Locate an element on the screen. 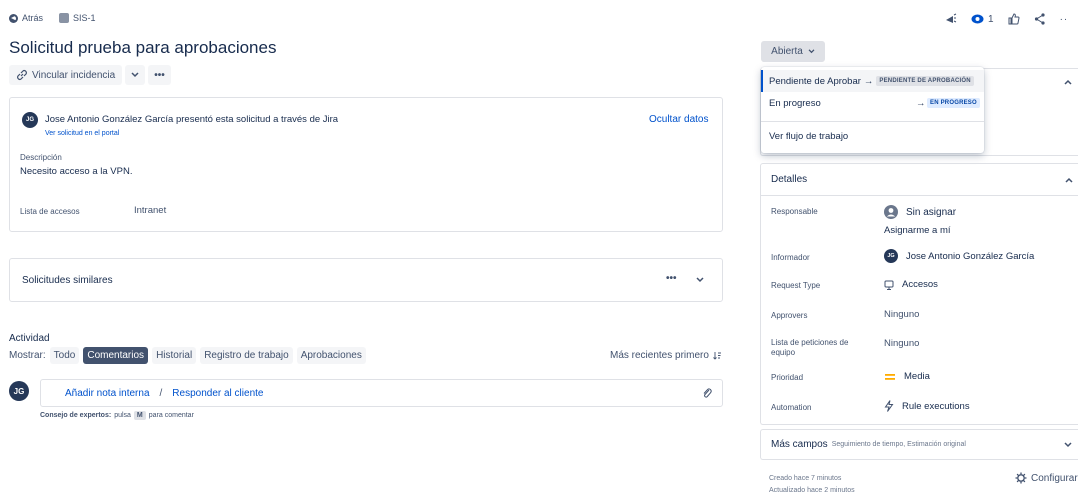  link-issue-label: Vincular incidencia is located at coordinates (74, 75).